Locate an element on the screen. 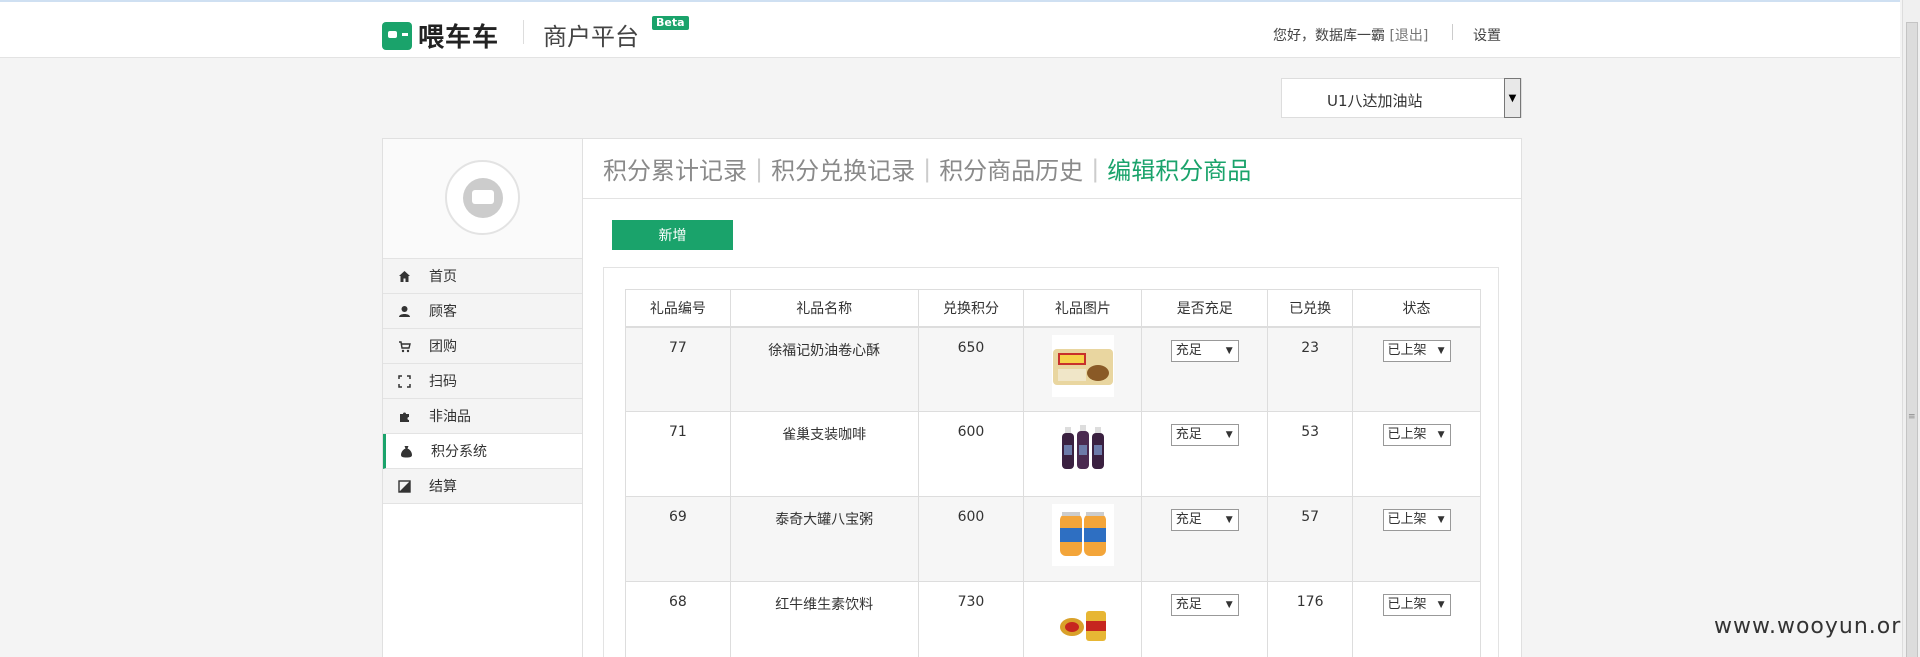  sidebar-item-points: 积分系统 is located at coordinates (482, 451).